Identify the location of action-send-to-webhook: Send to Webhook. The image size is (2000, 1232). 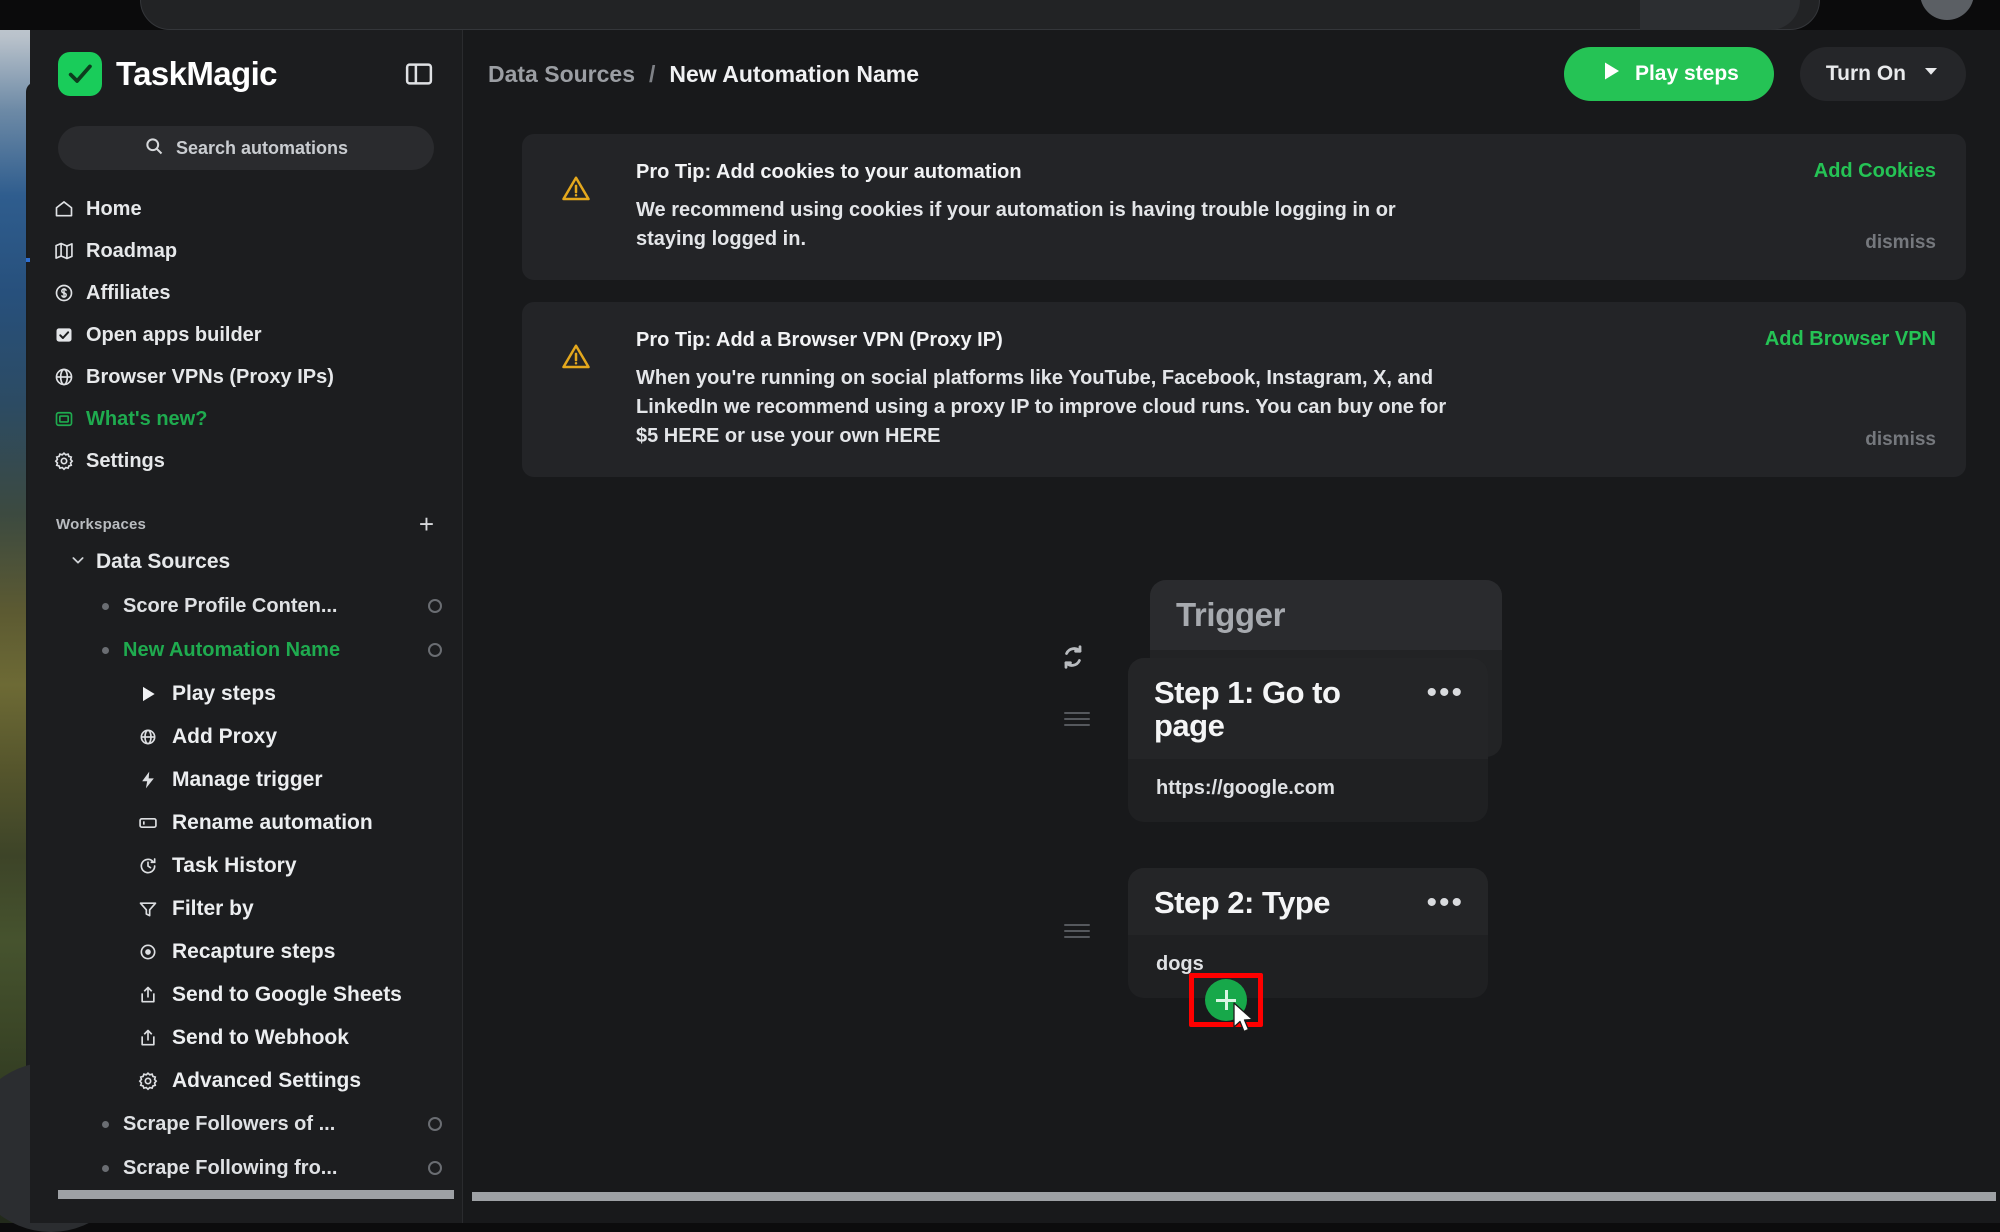
(246, 1037).